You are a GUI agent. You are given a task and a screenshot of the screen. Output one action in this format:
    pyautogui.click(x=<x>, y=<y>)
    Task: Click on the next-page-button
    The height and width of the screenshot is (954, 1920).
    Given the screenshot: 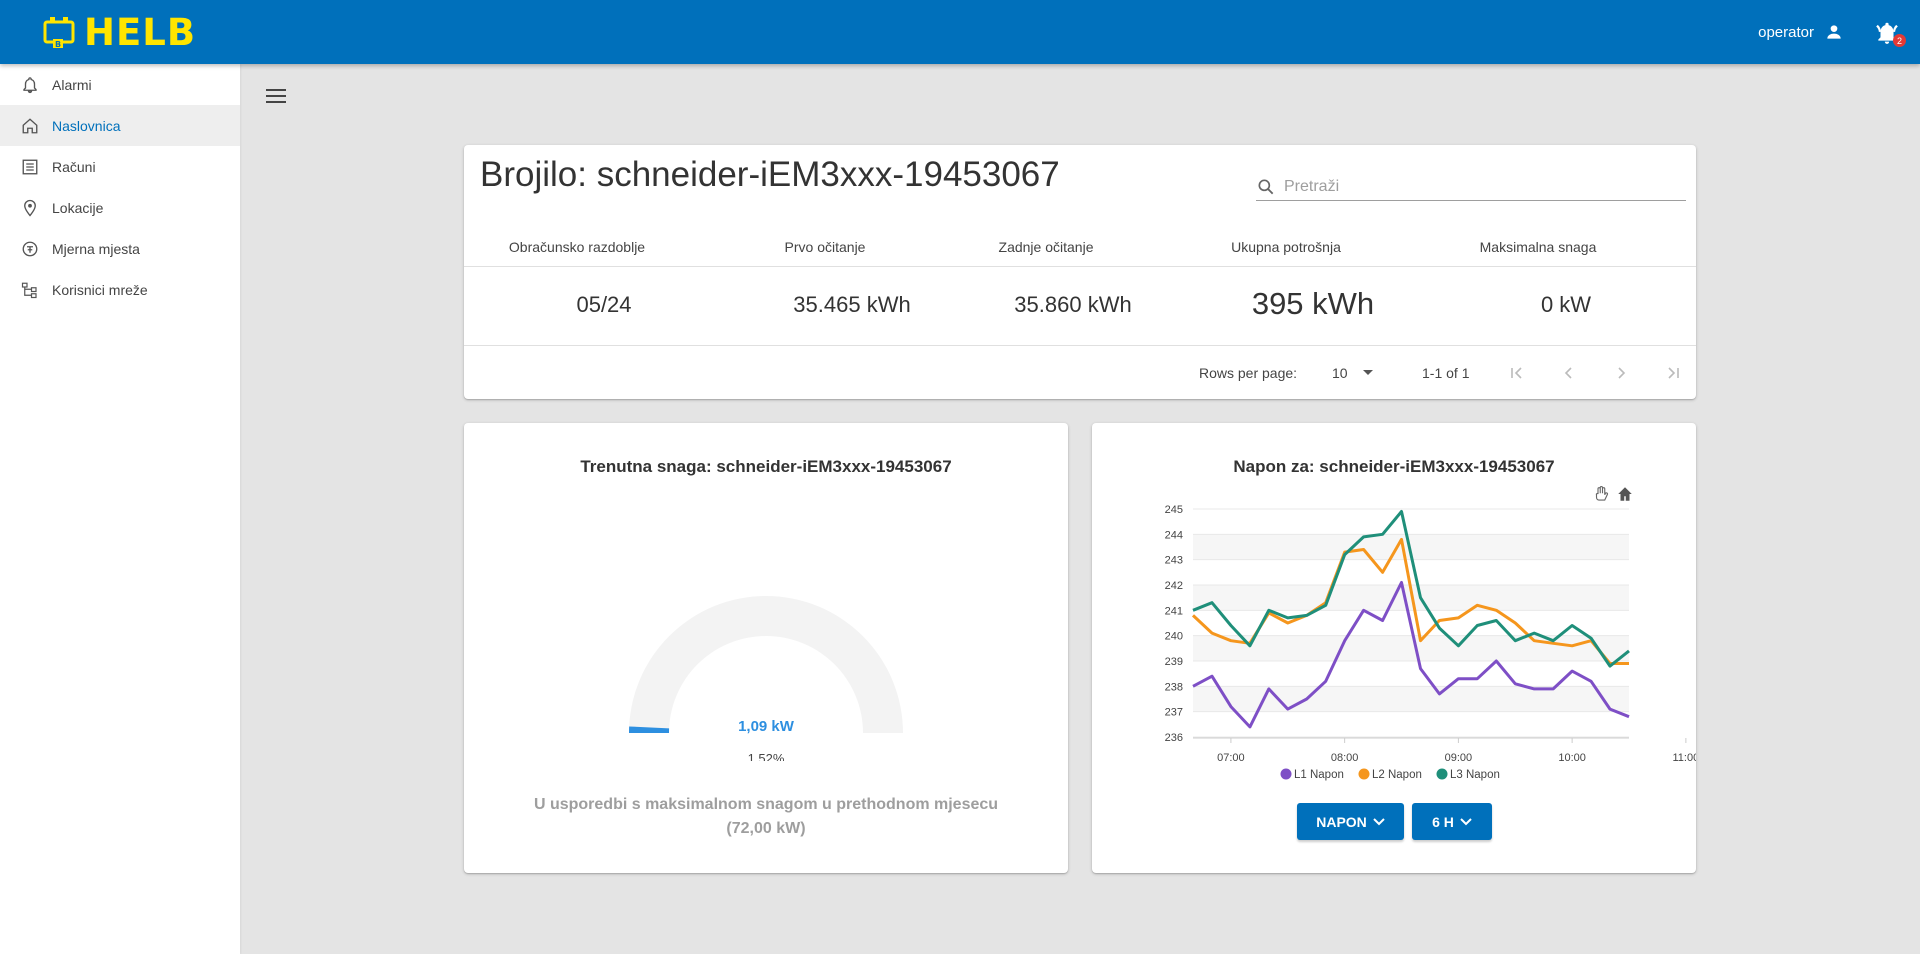 What is the action you would take?
    pyautogui.click(x=1621, y=373)
    